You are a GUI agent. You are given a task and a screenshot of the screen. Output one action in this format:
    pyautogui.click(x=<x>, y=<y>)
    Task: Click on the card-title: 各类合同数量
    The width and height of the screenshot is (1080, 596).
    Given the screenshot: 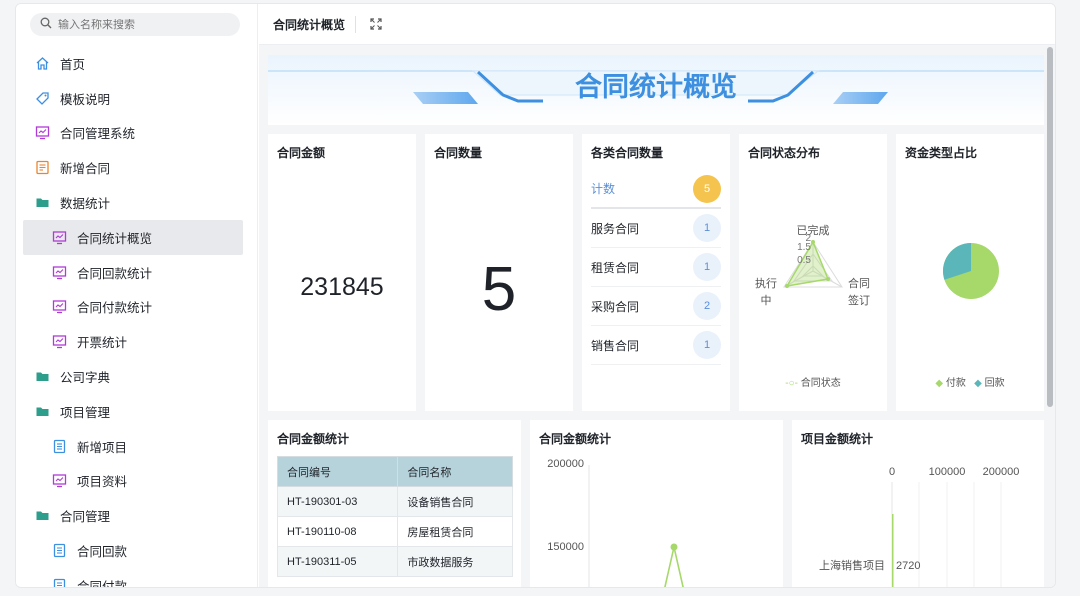 What is the action you would take?
    pyautogui.click(x=627, y=153)
    